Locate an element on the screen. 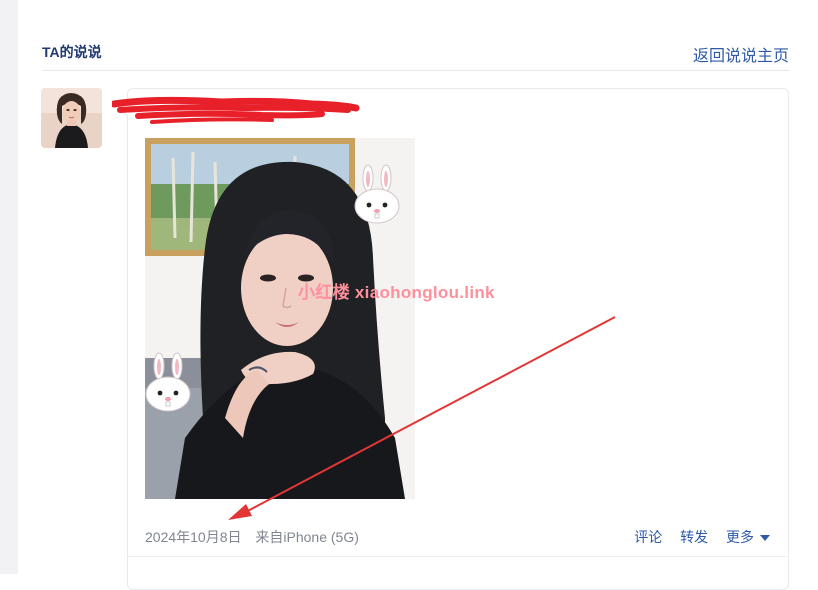 This screenshot has width=818, height=590. forward-button: 转发 is located at coordinates (694, 537).